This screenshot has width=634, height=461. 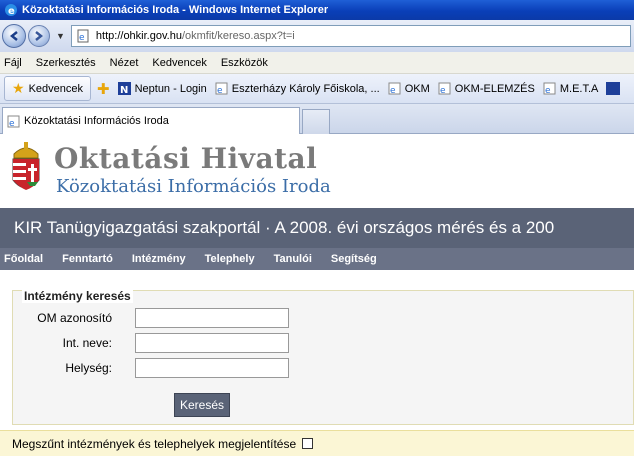 What do you see at coordinates (88, 368) in the screenshot?
I see `locality-label: Helység:` at bounding box center [88, 368].